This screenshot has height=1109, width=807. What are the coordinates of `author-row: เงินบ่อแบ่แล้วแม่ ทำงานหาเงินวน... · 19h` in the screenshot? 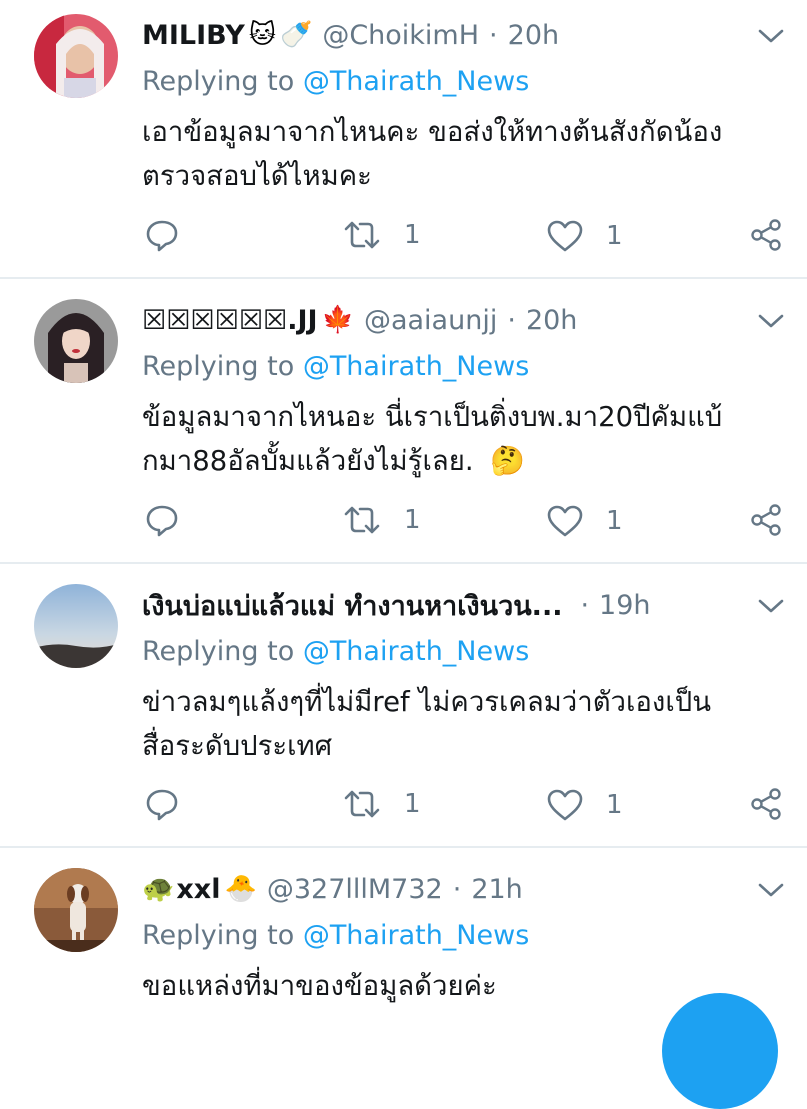 It's located at (396, 605).